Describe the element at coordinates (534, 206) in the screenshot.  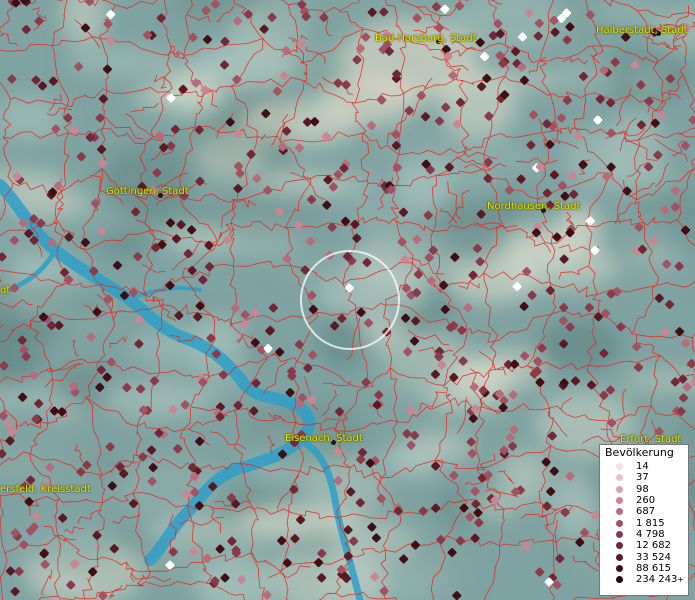
I see `city-label-nordhausen: Nordhausen, Stadt` at that location.